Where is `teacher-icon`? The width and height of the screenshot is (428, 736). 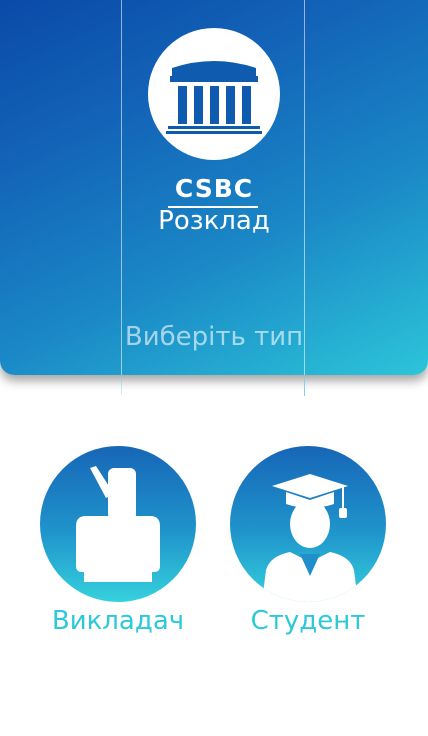 teacher-icon is located at coordinates (118, 524).